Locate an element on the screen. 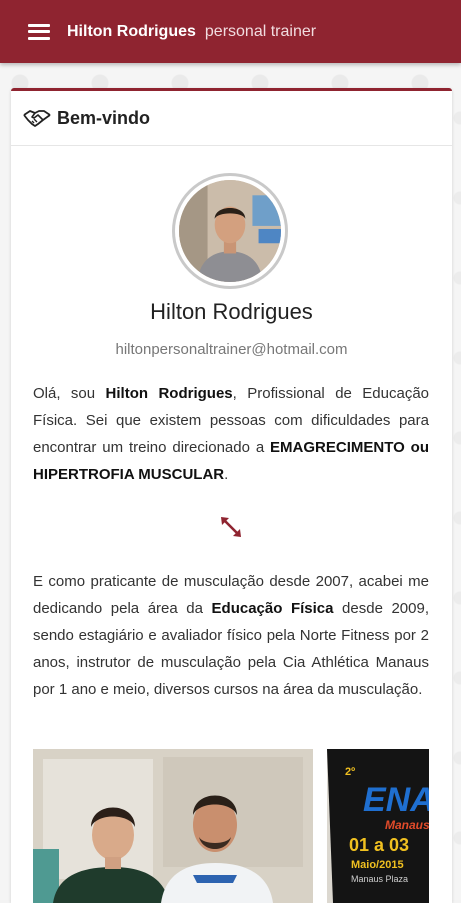 The width and height of the screenshot is (461, 903). svg-text: 2º is located at coordinates (350, 772).